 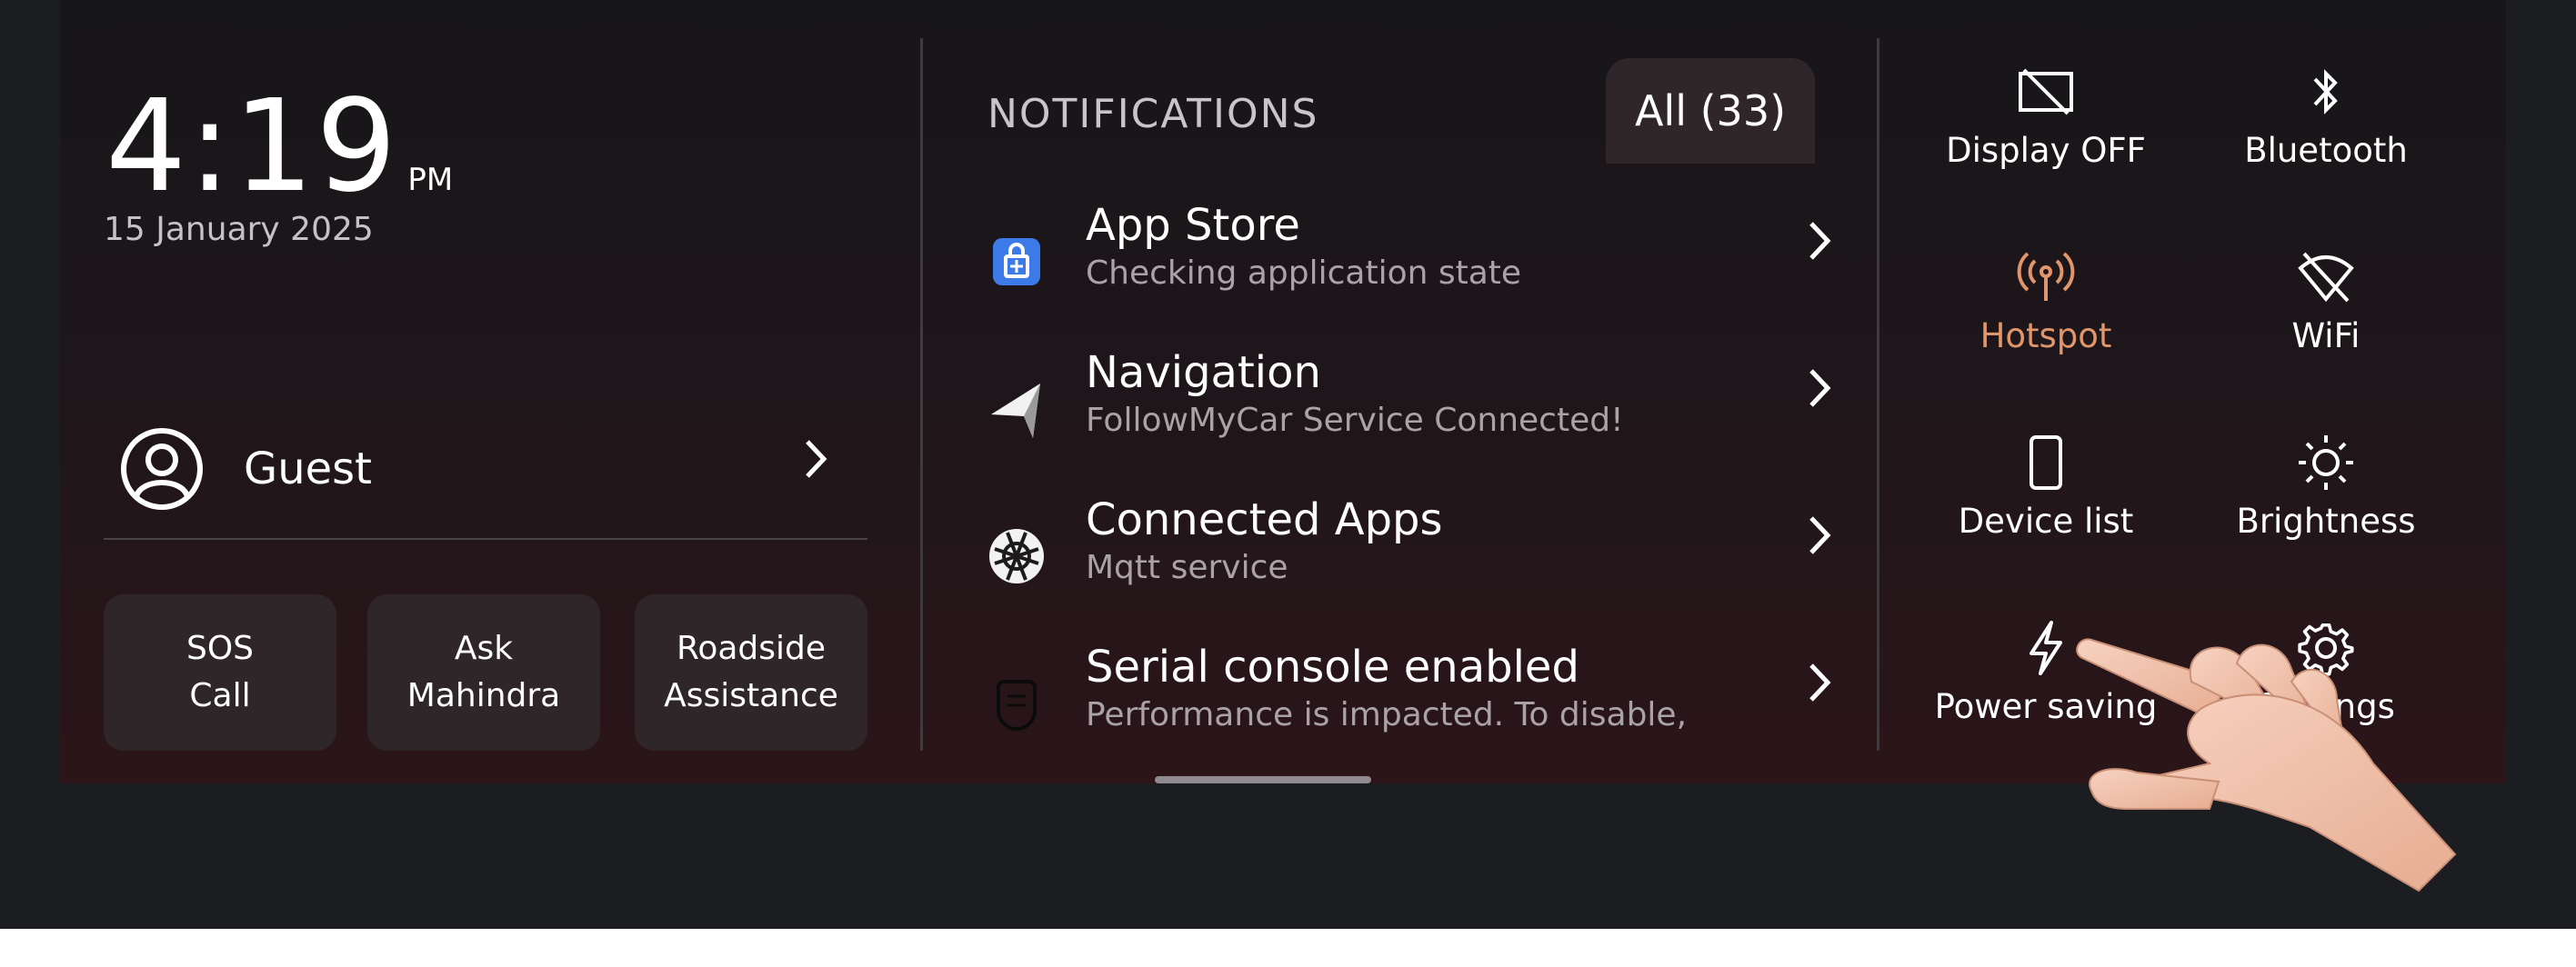 I want to click on clock-ampm: PM, so click(x=431, y=180).